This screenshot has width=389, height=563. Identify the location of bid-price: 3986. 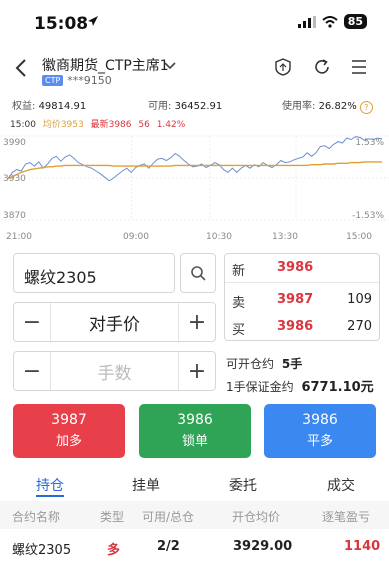
(295, 326).